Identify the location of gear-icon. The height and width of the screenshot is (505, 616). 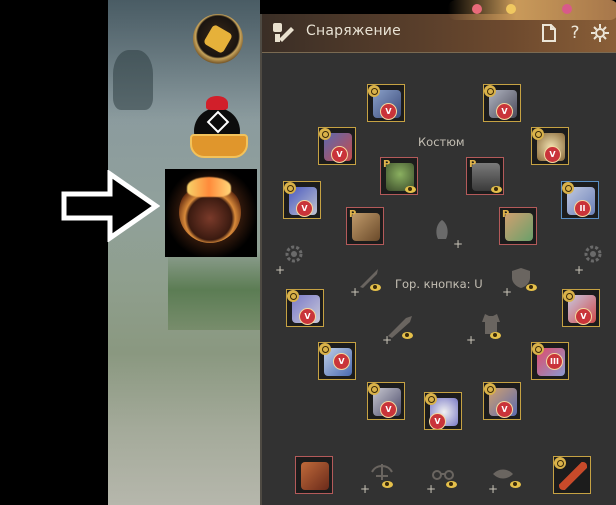
(600, 33).